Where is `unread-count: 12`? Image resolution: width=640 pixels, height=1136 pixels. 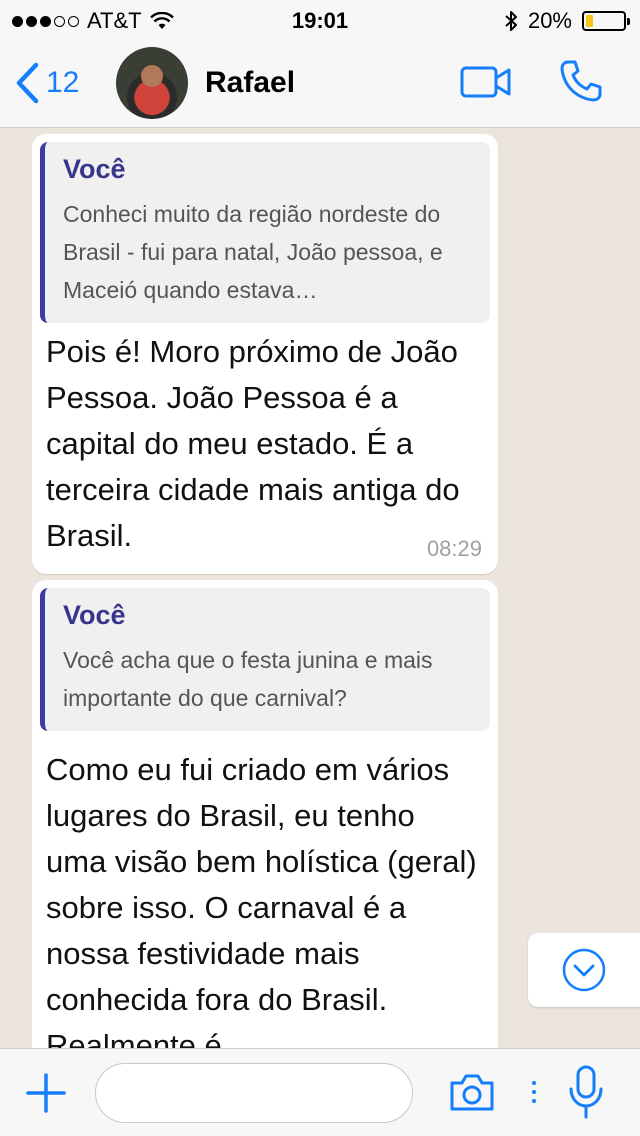
unread-count: 12 is located at coordinates (63, 82).